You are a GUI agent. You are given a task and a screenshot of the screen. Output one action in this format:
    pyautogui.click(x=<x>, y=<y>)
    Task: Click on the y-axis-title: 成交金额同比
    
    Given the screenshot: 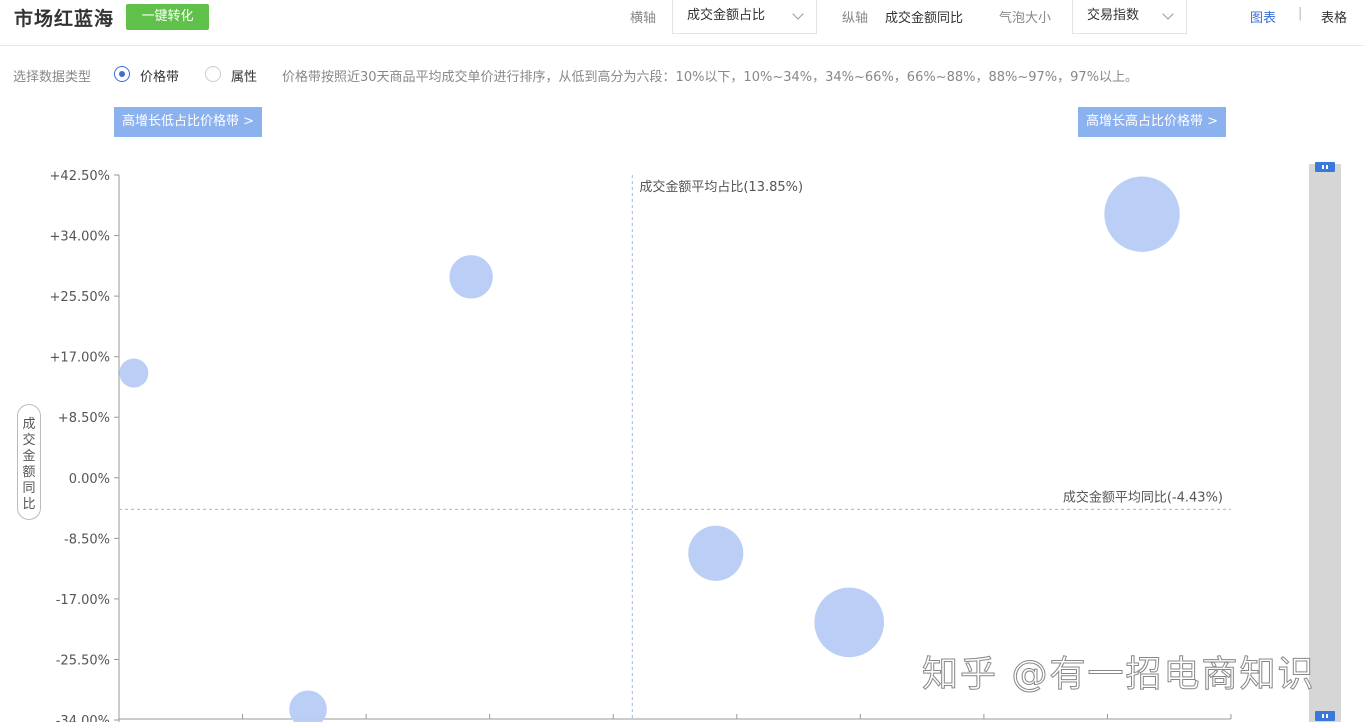 What is the action you would take?
    pyautogui.click(x=29, y=464)
    